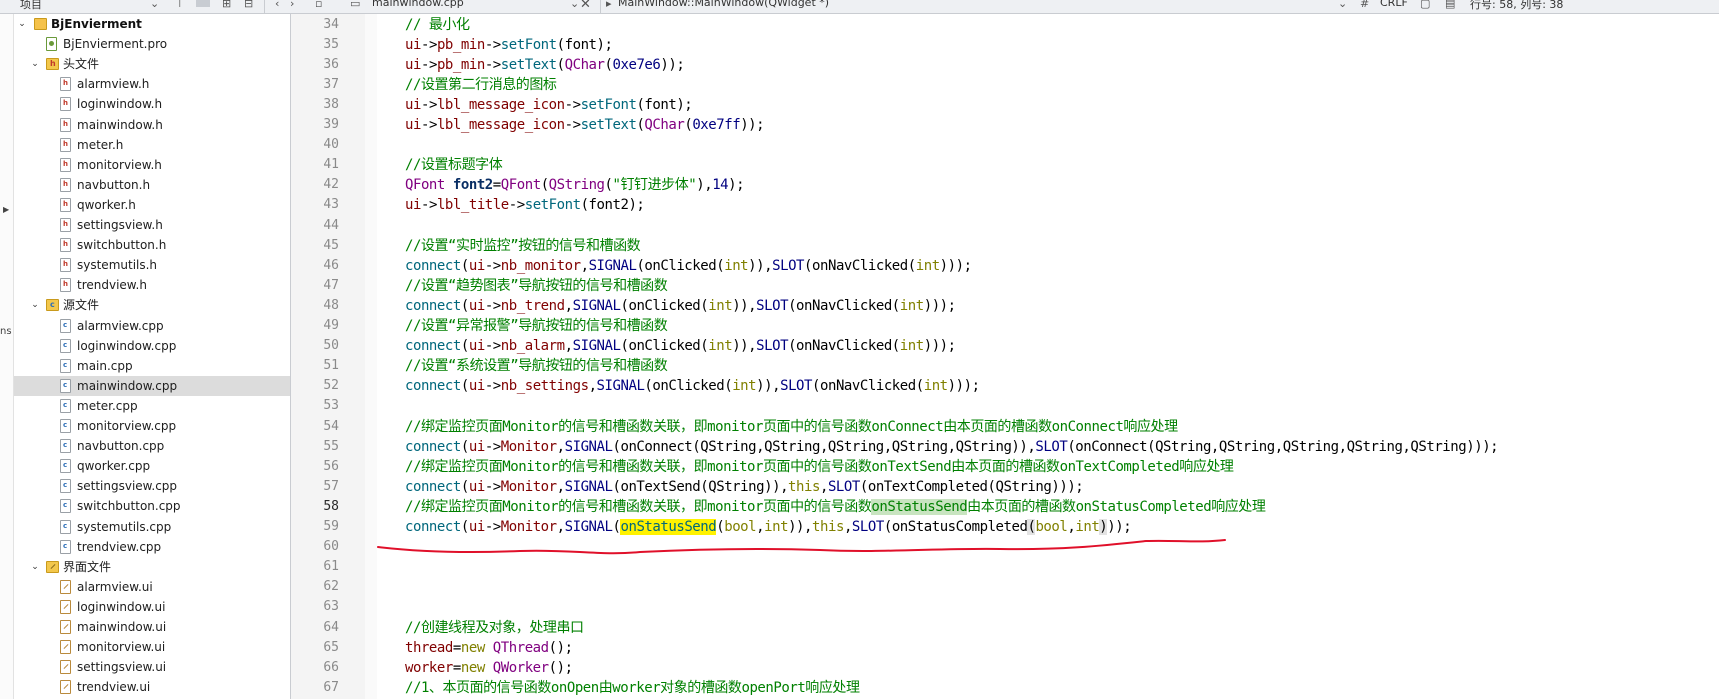  What do you see at coordinates (152, 567) in the screenshot?
I see `tree-folder: ⌄ 界面文件` at bounding box center [152, 567].